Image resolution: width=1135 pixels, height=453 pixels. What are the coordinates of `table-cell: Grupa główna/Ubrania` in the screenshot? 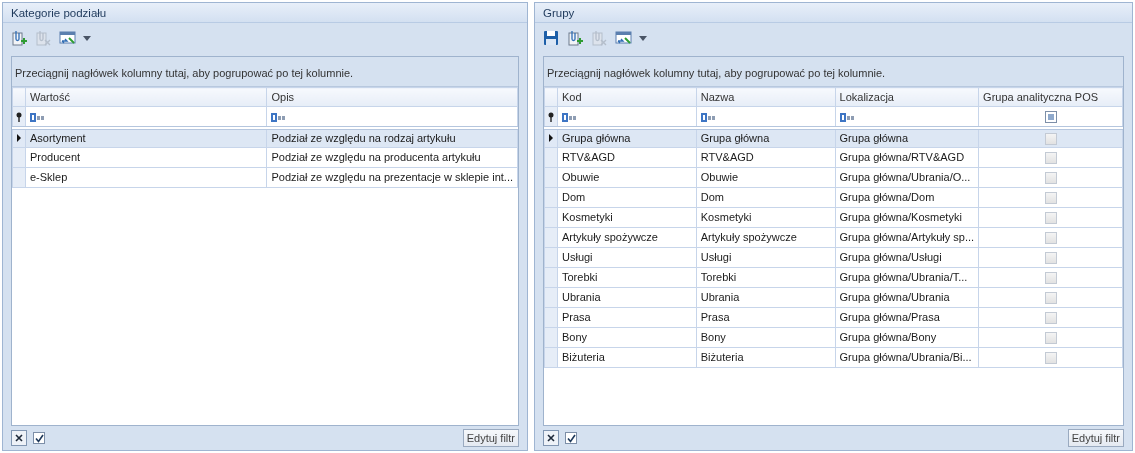 It's located at (907, 297).